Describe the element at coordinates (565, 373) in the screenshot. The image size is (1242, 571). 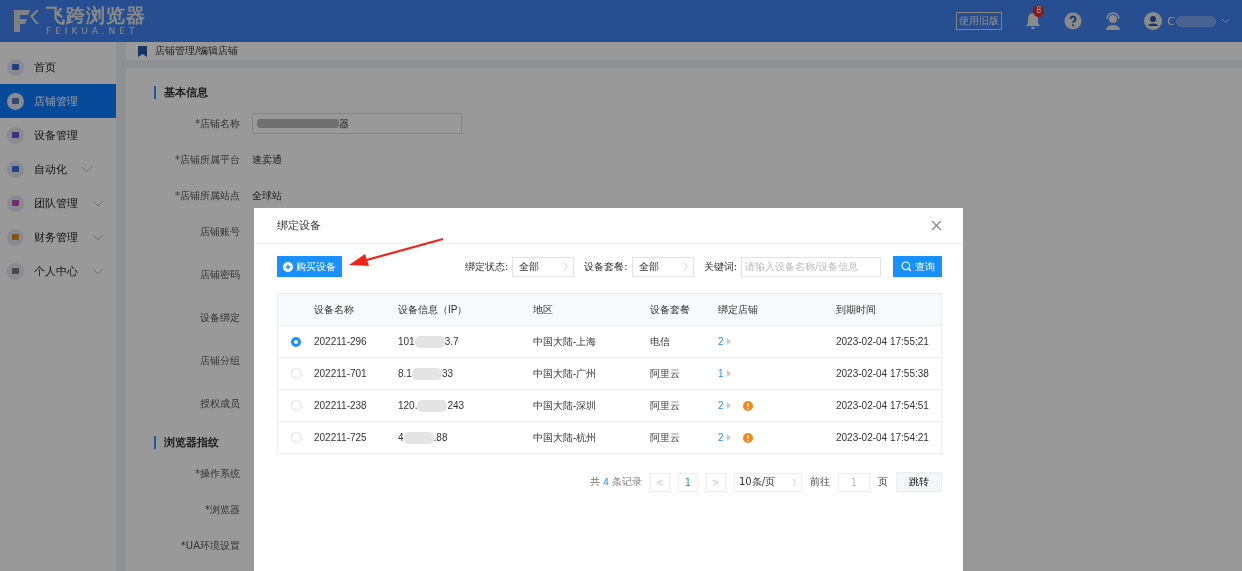
I see `table-cell-text: 中国大陆-广州` at that location.